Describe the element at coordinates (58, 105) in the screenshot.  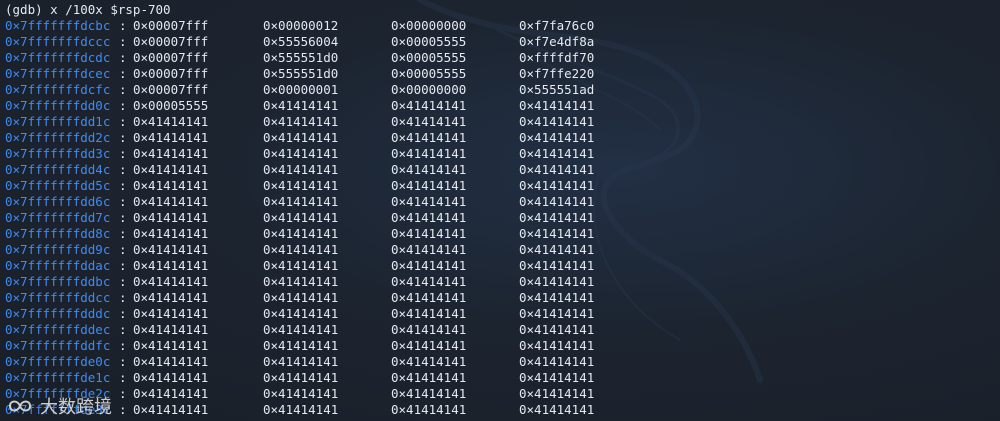
I see `memory-address: 0×7fffffffdd0c` at that location.